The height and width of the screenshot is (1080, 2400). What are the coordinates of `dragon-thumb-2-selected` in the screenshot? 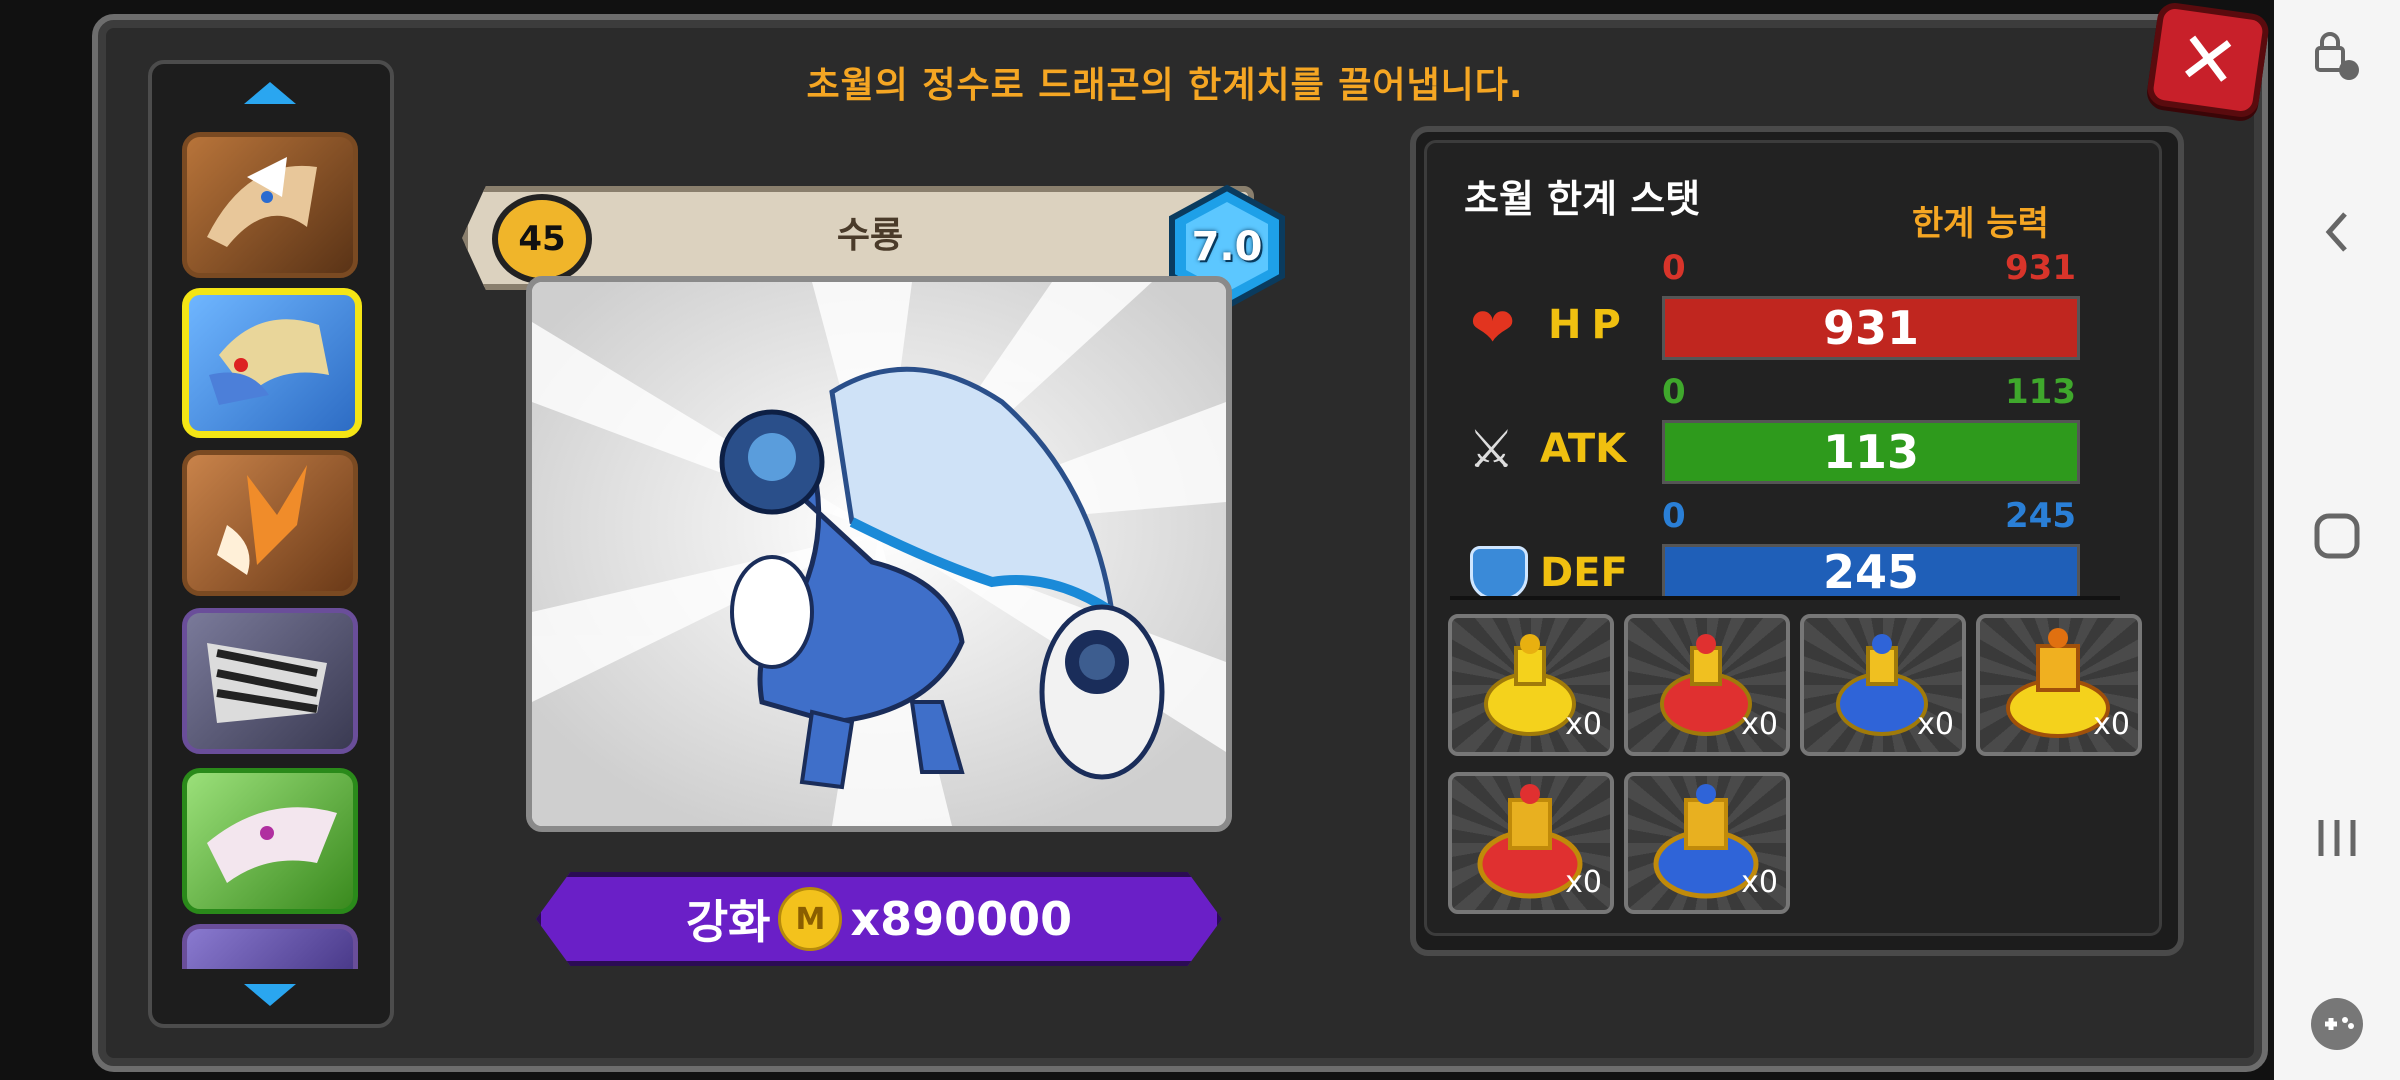 It's located at (272, 363).